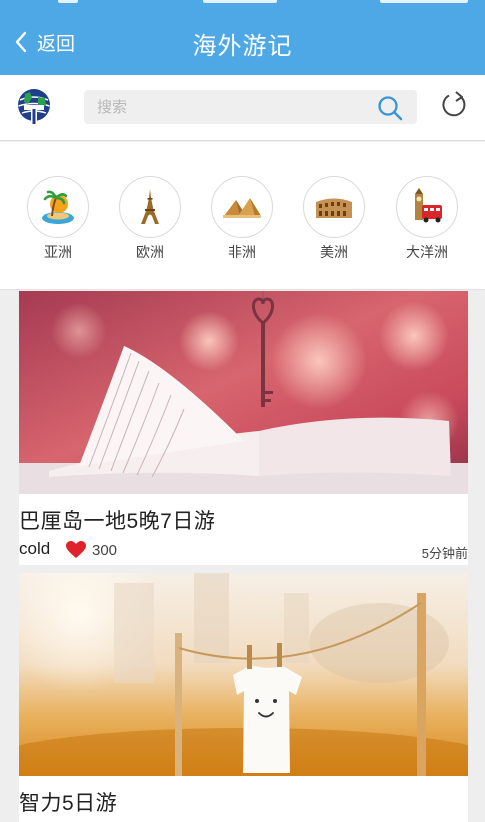 The width and height of the screenshot is (485, 822). Describe the element at coordinates (58, 252) in the screenshot. I see `continent-label: 亚洲` at that location.